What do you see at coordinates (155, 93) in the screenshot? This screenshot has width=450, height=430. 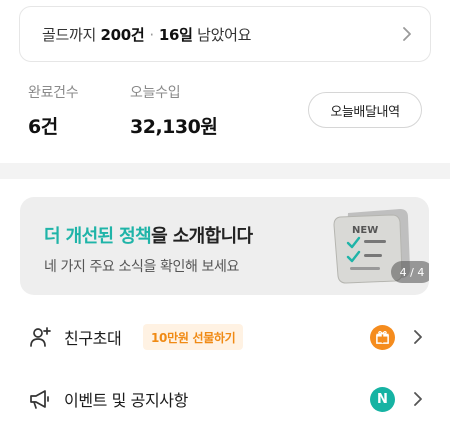 I see `income-label: 오늘수입` at bounding box center [155, 93].